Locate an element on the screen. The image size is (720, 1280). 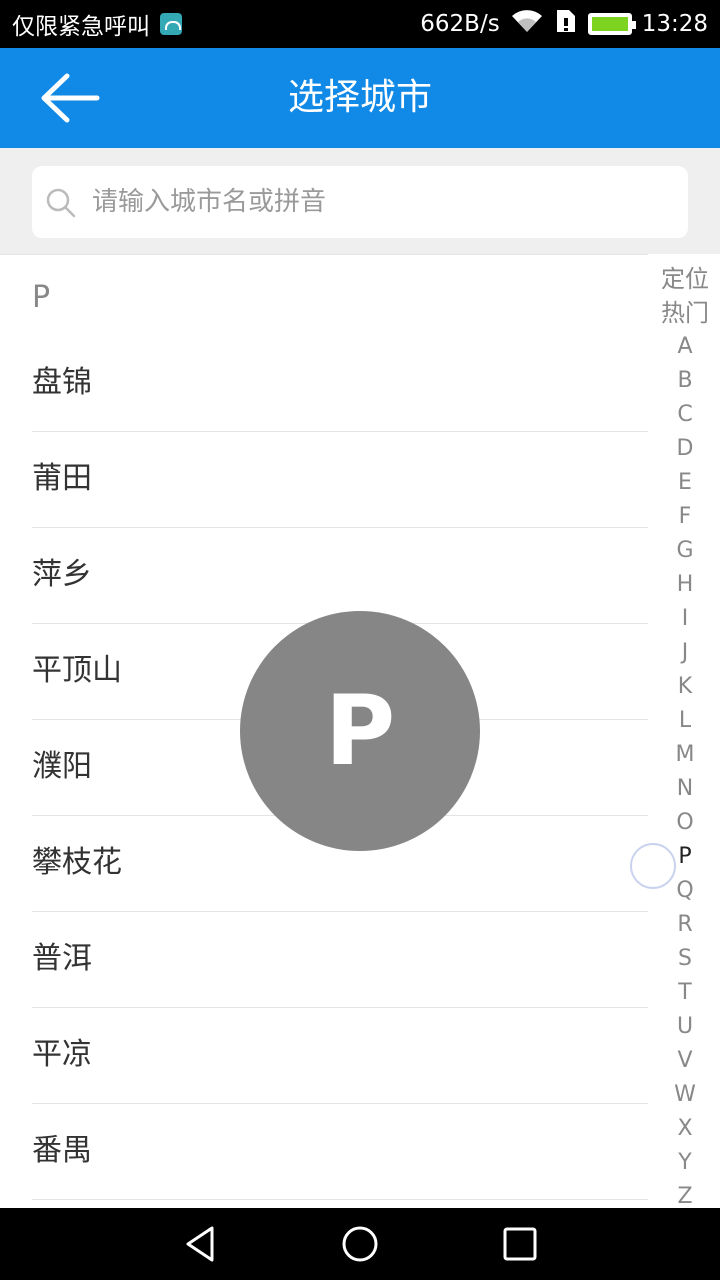
search-area is located at coordinates (360, 201).